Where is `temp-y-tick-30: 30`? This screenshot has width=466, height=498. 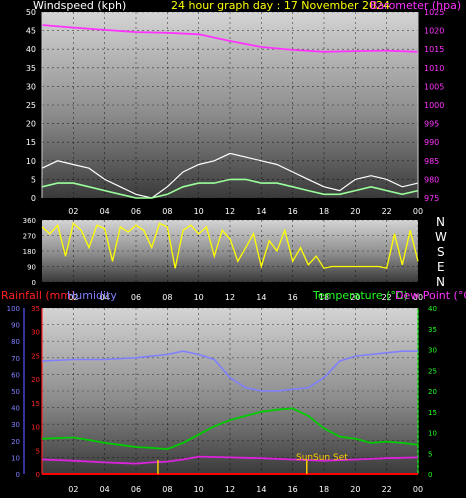 temp-y-tick-30: 30 is located at coordinates (432, 351).